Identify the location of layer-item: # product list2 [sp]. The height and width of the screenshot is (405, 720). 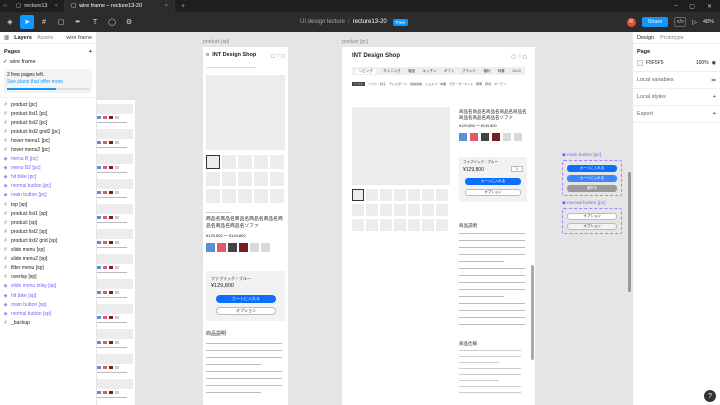
(48, 231).